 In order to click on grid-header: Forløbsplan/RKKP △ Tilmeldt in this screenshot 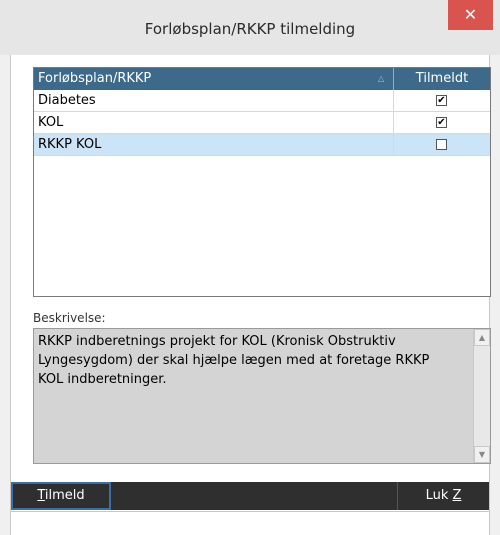, I will do `click(262, 79)`.